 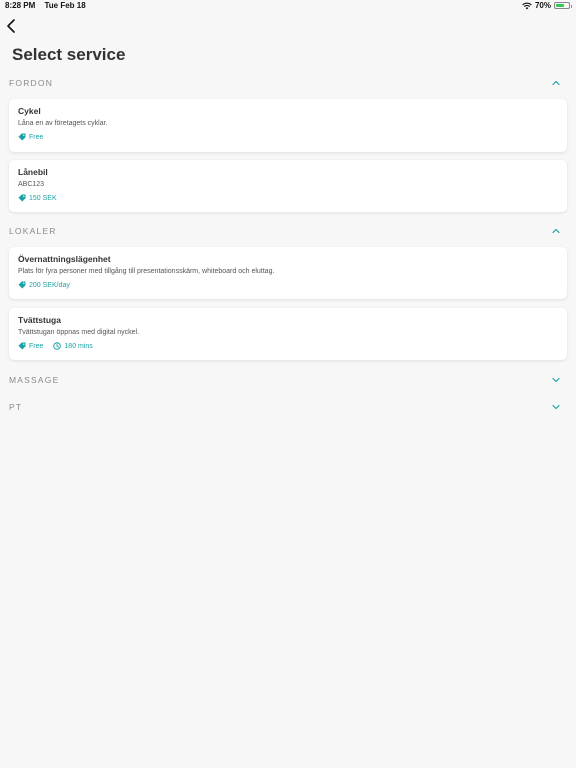 I want to click on price-tag: 150 SEK, so click(x=37, y=198).